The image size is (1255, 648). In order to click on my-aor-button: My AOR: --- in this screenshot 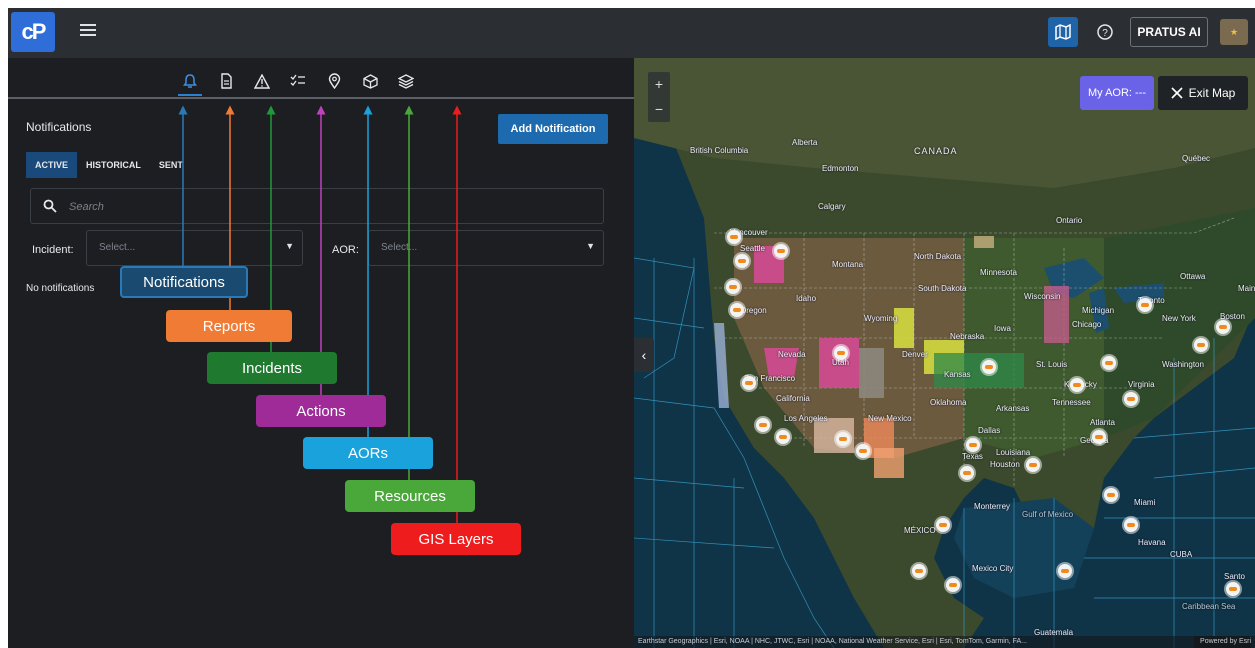, I will do `click(1117, 93)`.